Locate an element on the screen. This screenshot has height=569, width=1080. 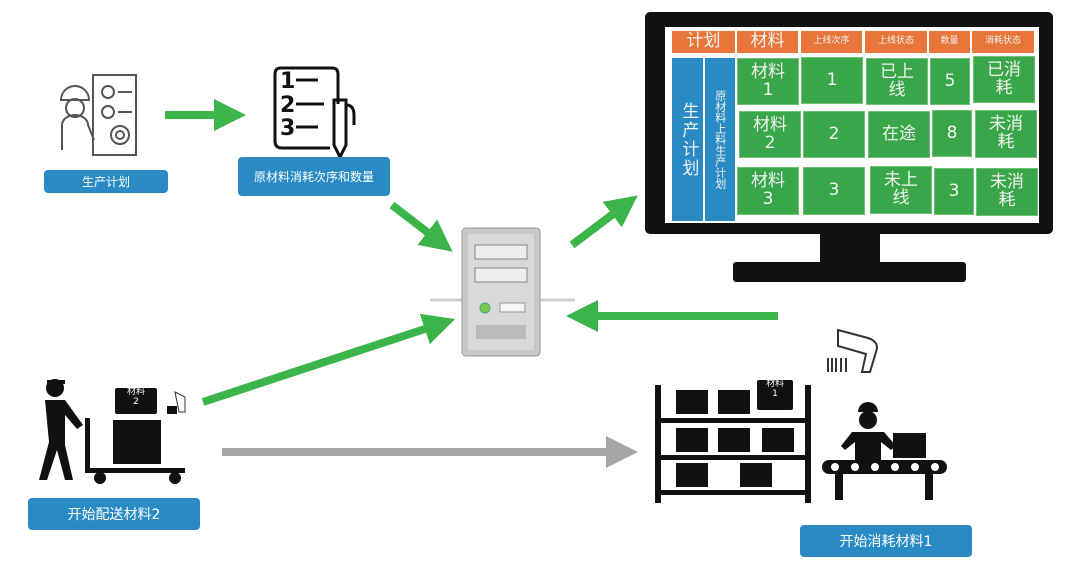
row1-order: 1 is located at coordinates (832, 80).